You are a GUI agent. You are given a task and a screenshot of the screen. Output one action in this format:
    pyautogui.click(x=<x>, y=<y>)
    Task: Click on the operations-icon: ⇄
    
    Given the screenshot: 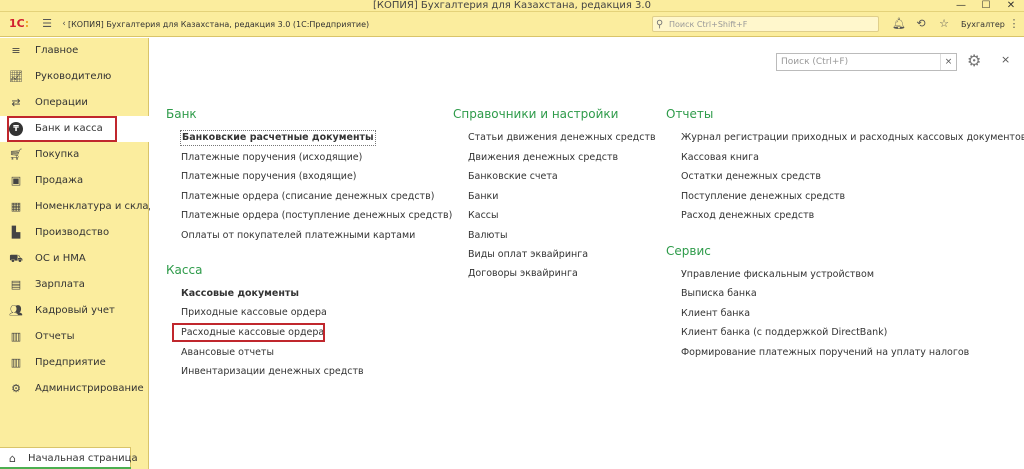 What is the action you would take?
    pyautogui.click(x=16, y=102)
    